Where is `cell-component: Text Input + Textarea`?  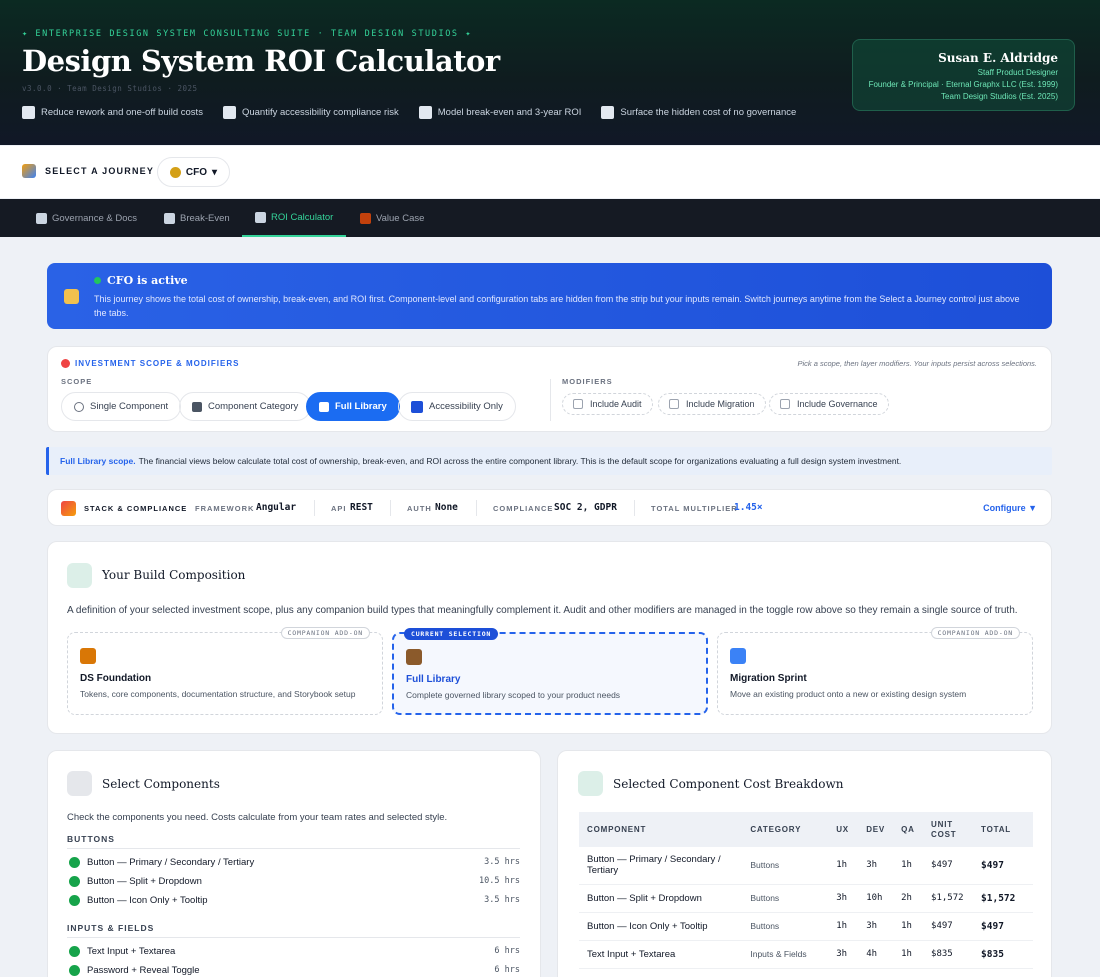 cell-component: Text Input + Textarea is located at coordinates (661, 954).